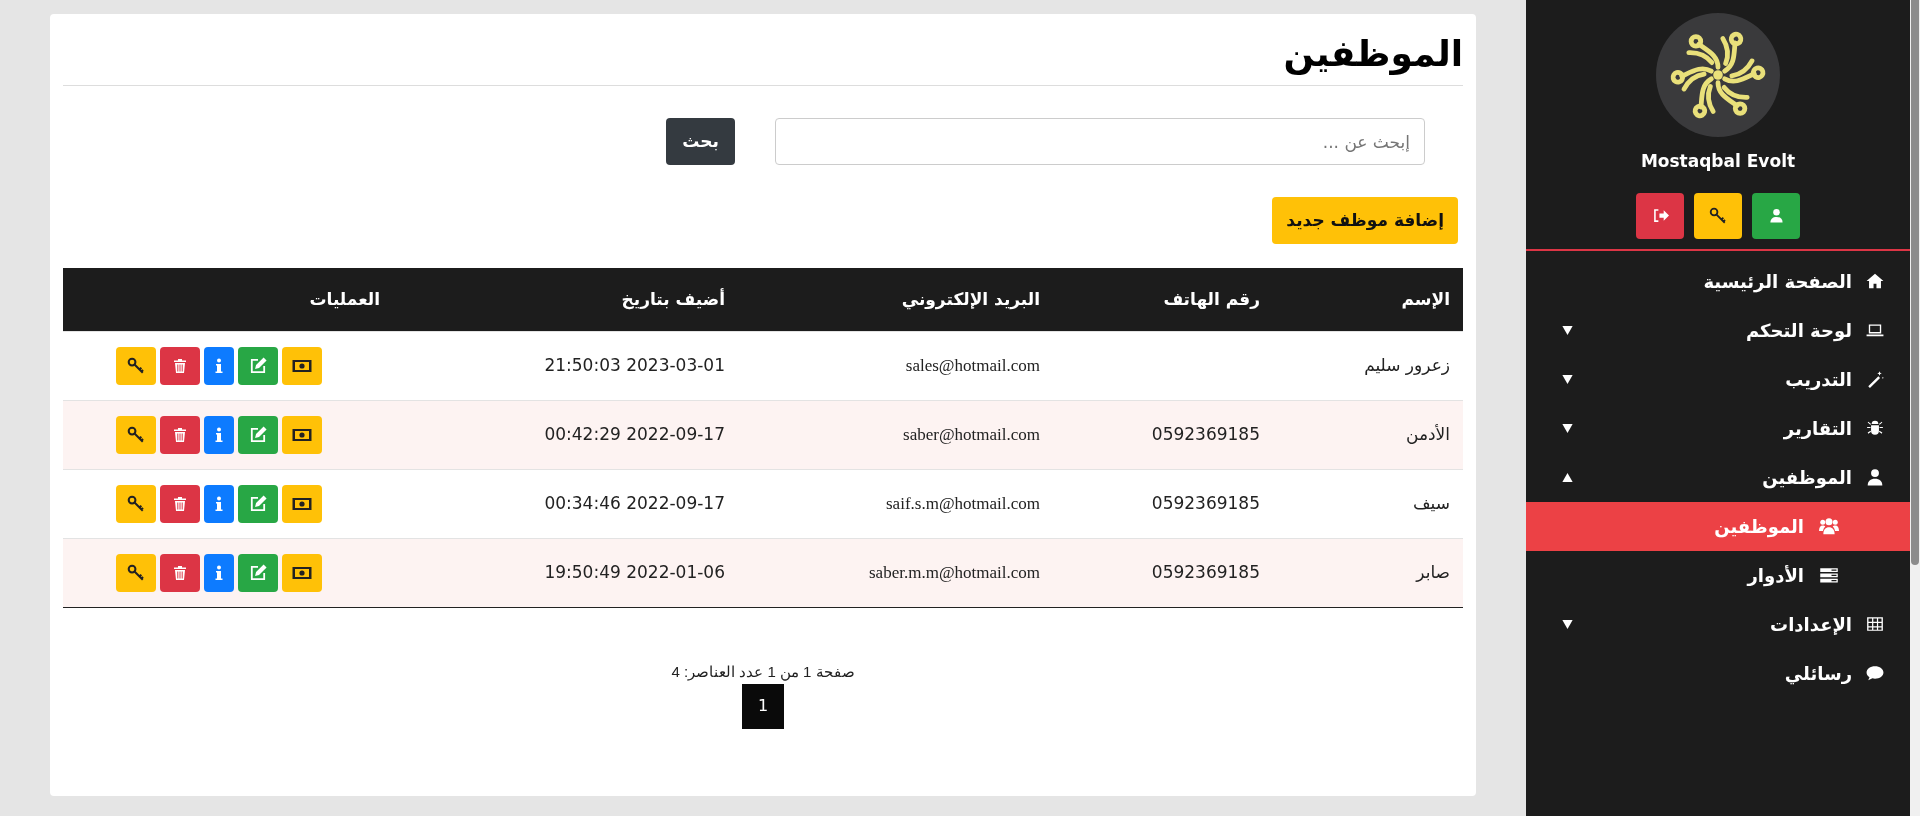 The height and width of the screenshot is (816, 1920). Describe the element at coordinates (1718, 477) in the screenshot. I see `sidebar-item: الموظفين` at that location.